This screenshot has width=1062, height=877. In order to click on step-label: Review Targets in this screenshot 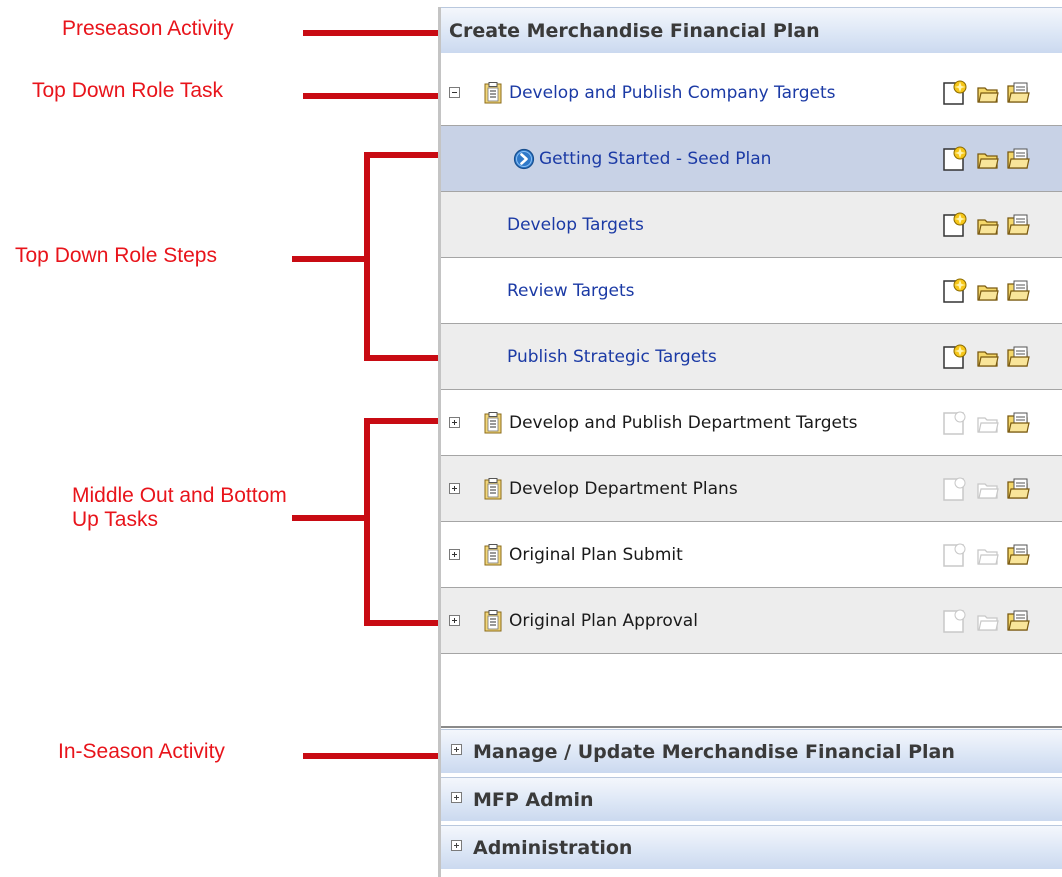, I will do `click(571, 291)`.